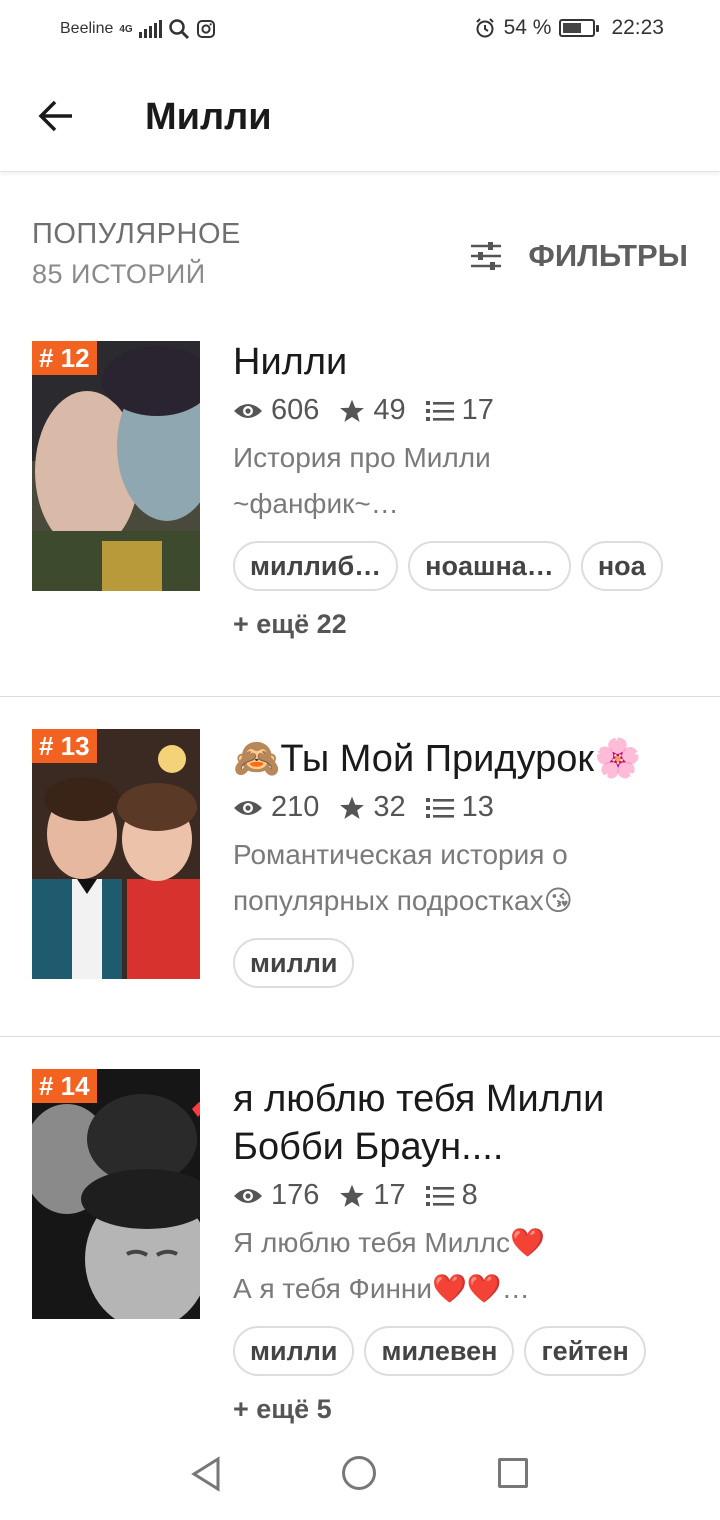 This screenshot has height=1520, width=720. Describe the element at coordinates (608, 255) in the screenshot. I see `filters-label: ФИЛЬТРЫ` at that location.